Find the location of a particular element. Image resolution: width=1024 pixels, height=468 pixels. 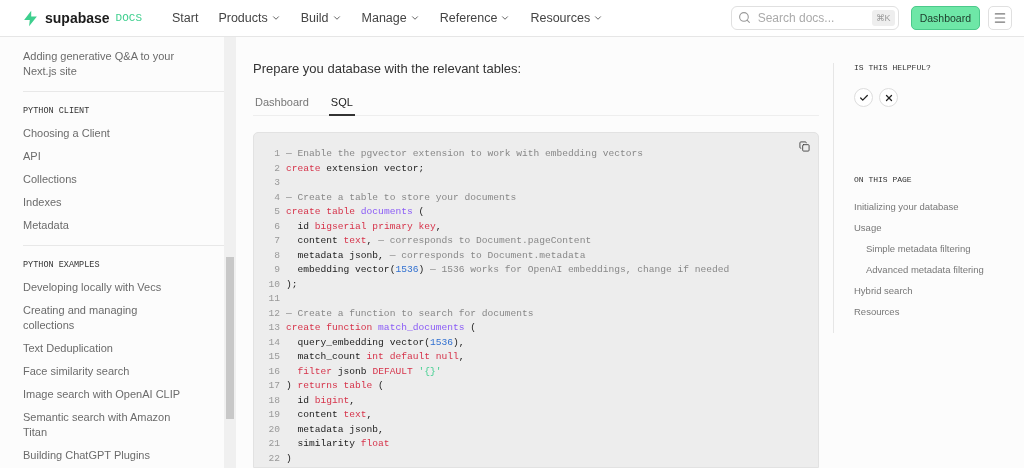

toc-link: Hybrid search is located at coordinates (919, 290).